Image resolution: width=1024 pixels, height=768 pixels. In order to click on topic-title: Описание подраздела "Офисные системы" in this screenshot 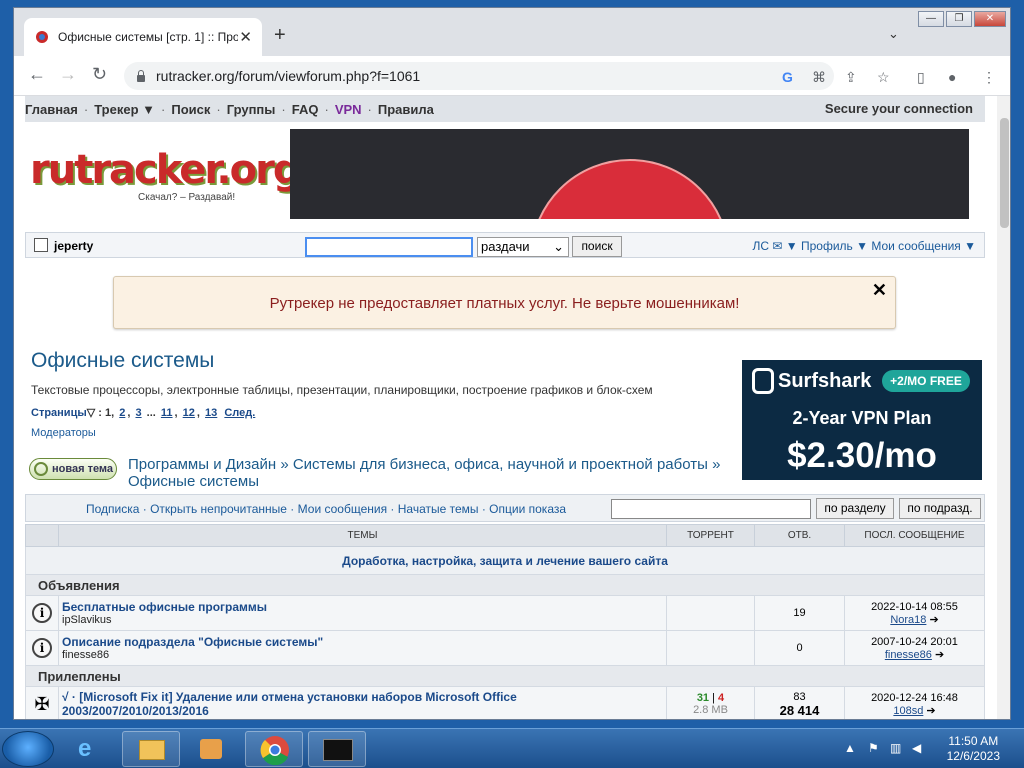, I will do `click(362, 642)`.